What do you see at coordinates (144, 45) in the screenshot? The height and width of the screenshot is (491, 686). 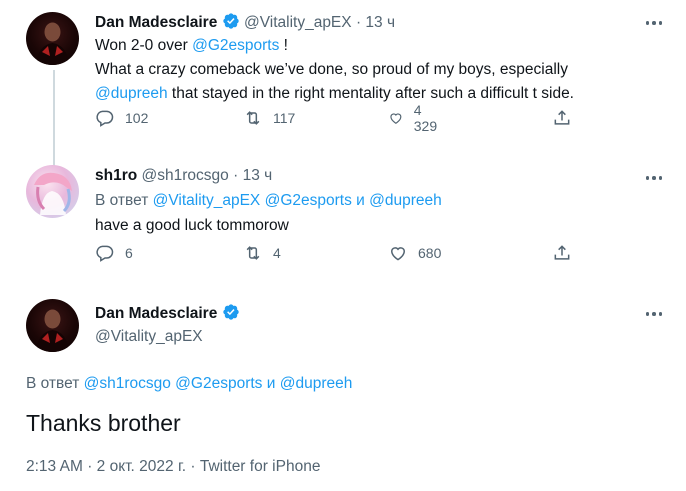 I see `text-segment: Won 2-0 over` at bounding box center [144, 45].